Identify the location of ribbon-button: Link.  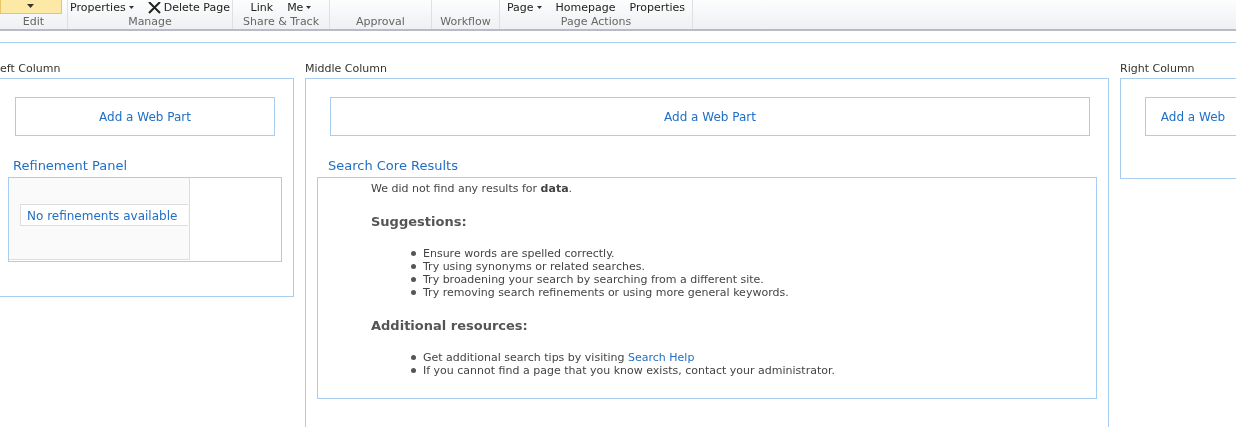
(262, 7).